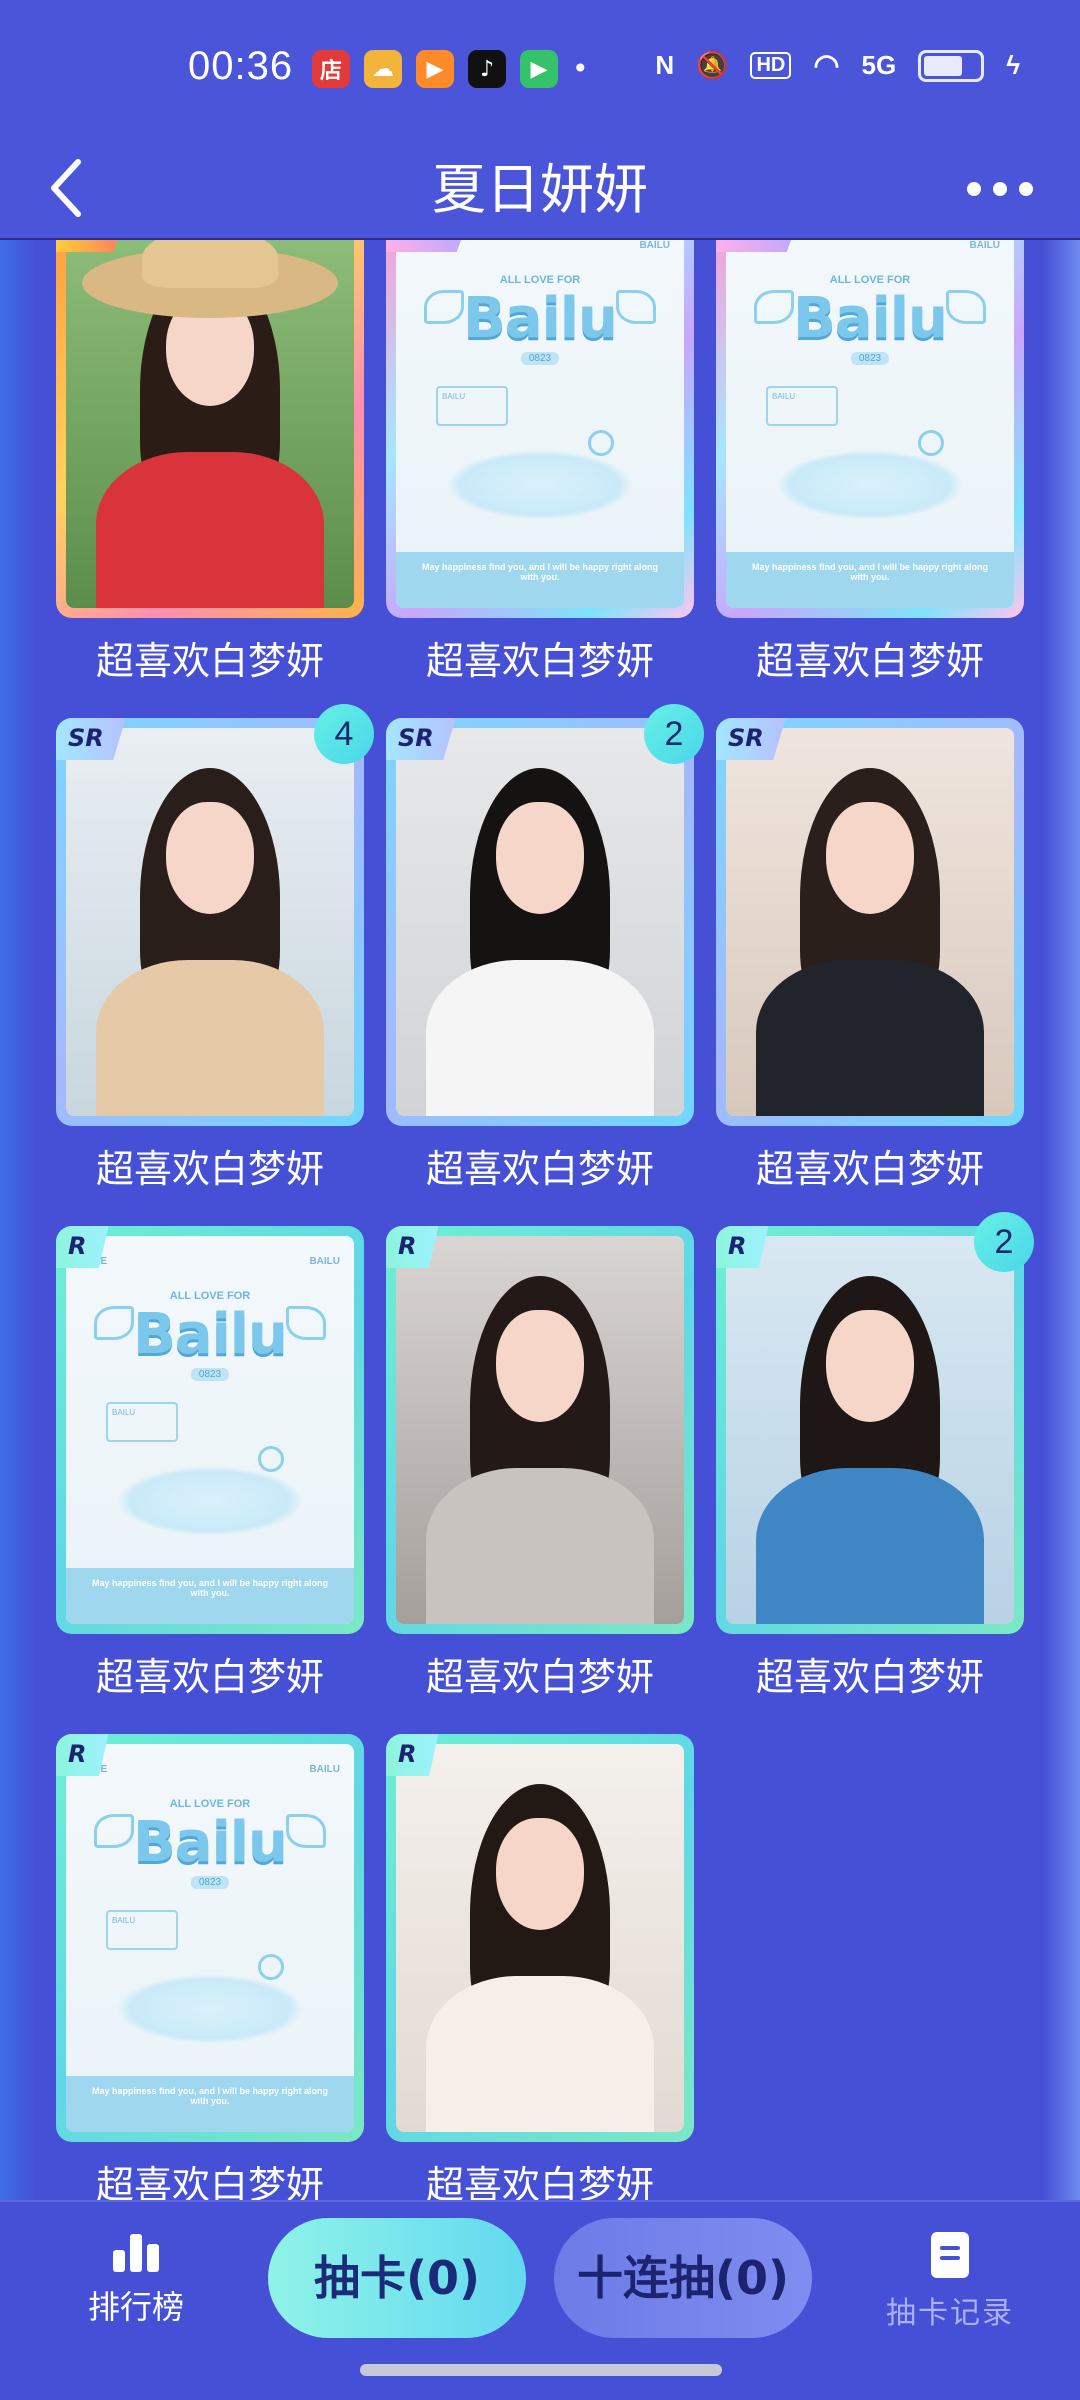 The image size is (1080, 2400). I want to click on tiktok-app-icon: ♪, so click(487, 69).